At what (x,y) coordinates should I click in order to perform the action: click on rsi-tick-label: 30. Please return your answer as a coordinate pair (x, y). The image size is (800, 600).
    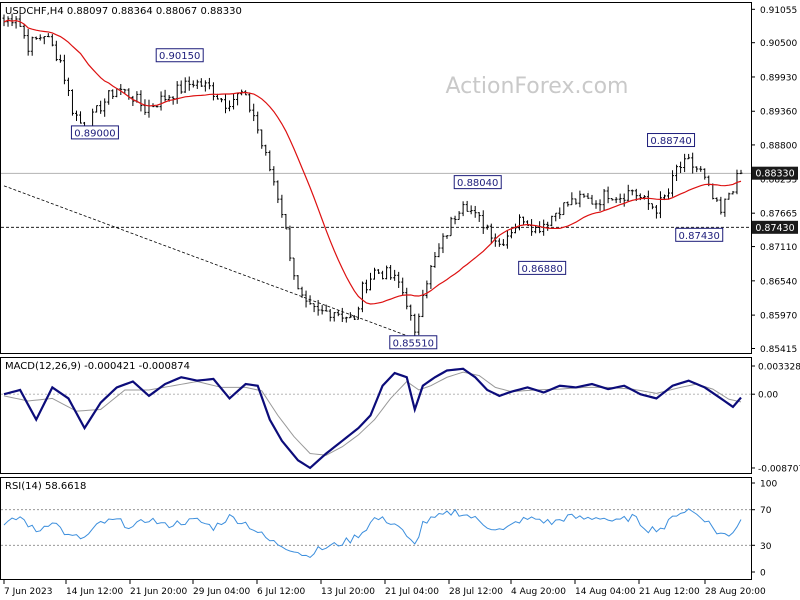
    Looking at the image, I should click on (766, 547).